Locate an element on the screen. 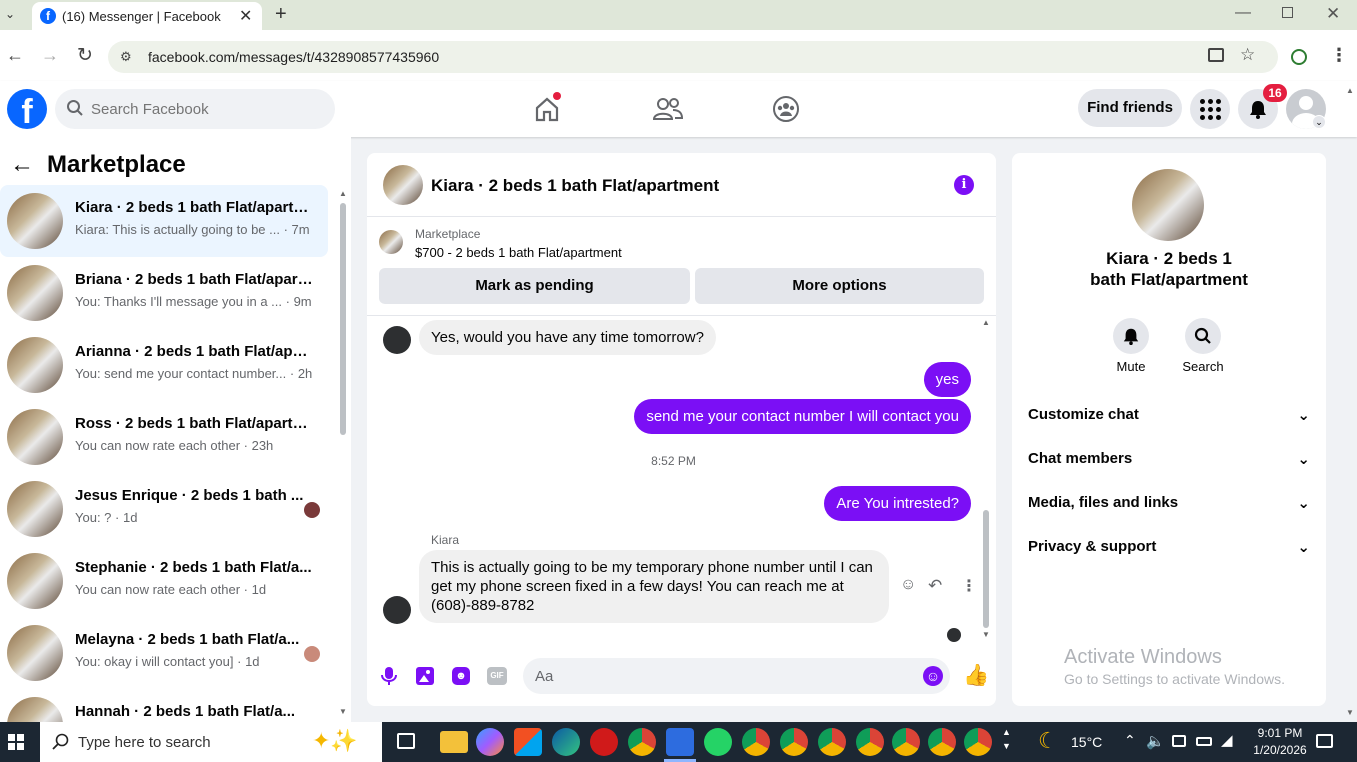  list-scrollbar-thumb is located at coordinates (343, 319).